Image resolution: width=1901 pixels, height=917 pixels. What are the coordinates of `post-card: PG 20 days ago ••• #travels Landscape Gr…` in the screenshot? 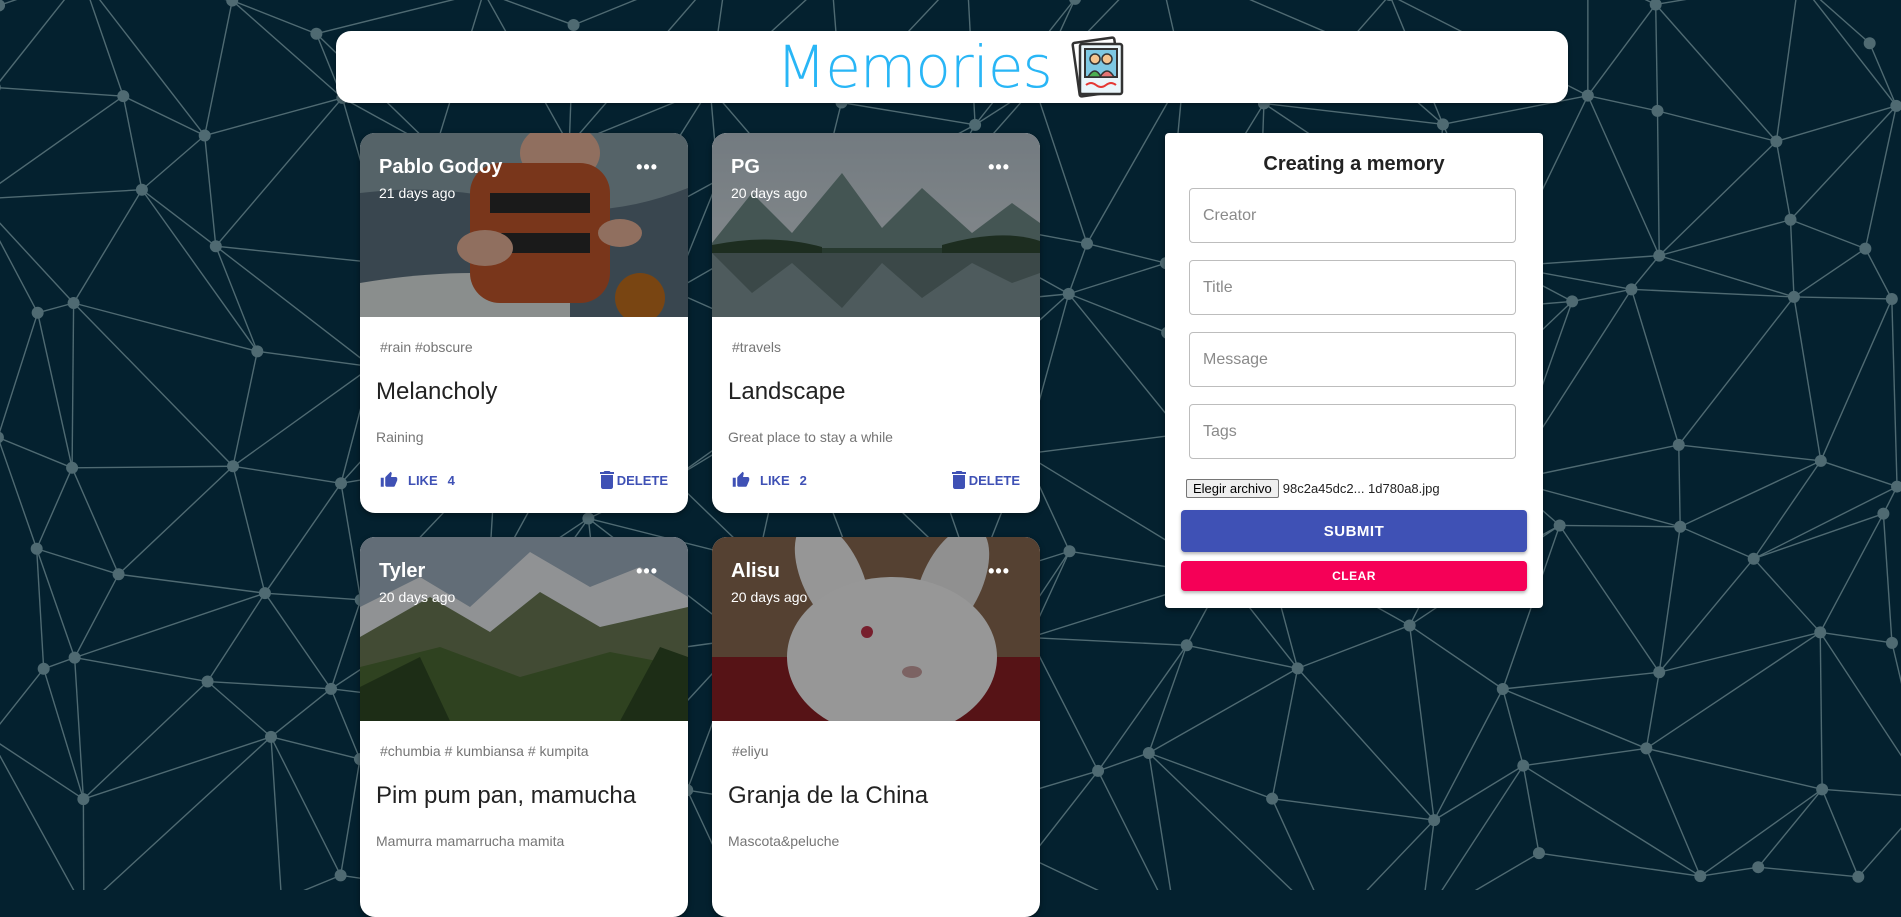 It's located at (876, 323).